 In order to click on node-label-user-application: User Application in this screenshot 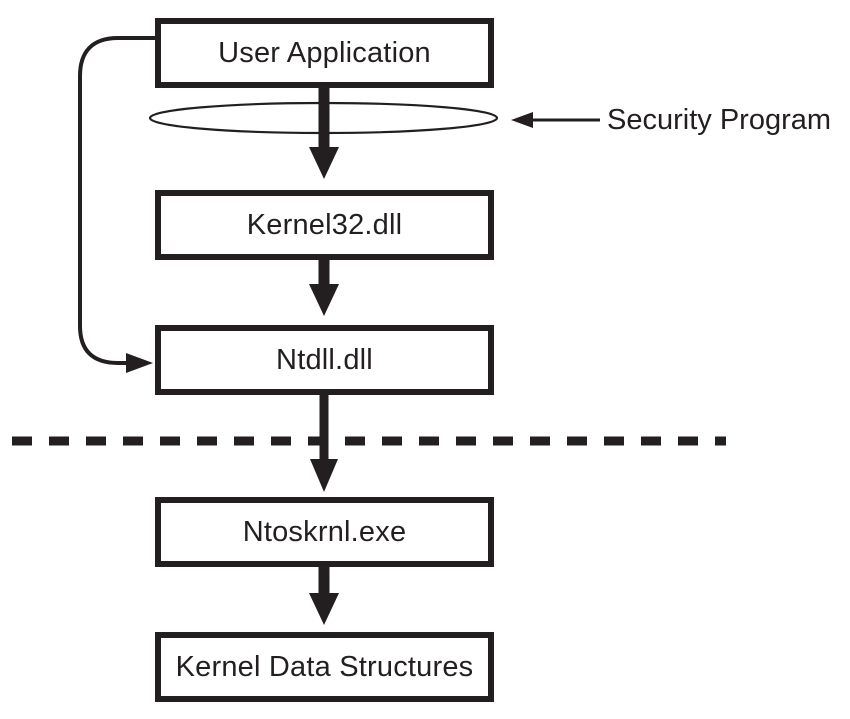, I will do `click(324, 52)`.